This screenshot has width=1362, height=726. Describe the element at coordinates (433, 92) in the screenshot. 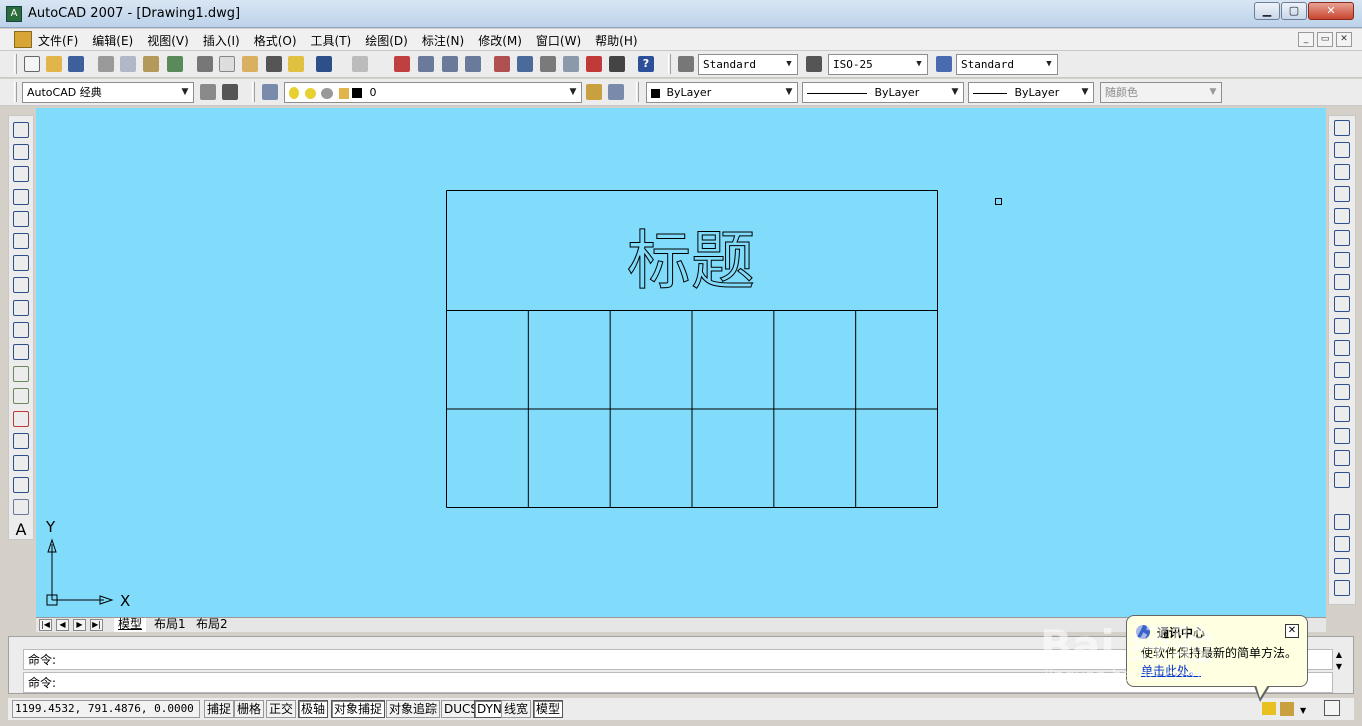

I see `layer-select: 0 ▼` at that location.